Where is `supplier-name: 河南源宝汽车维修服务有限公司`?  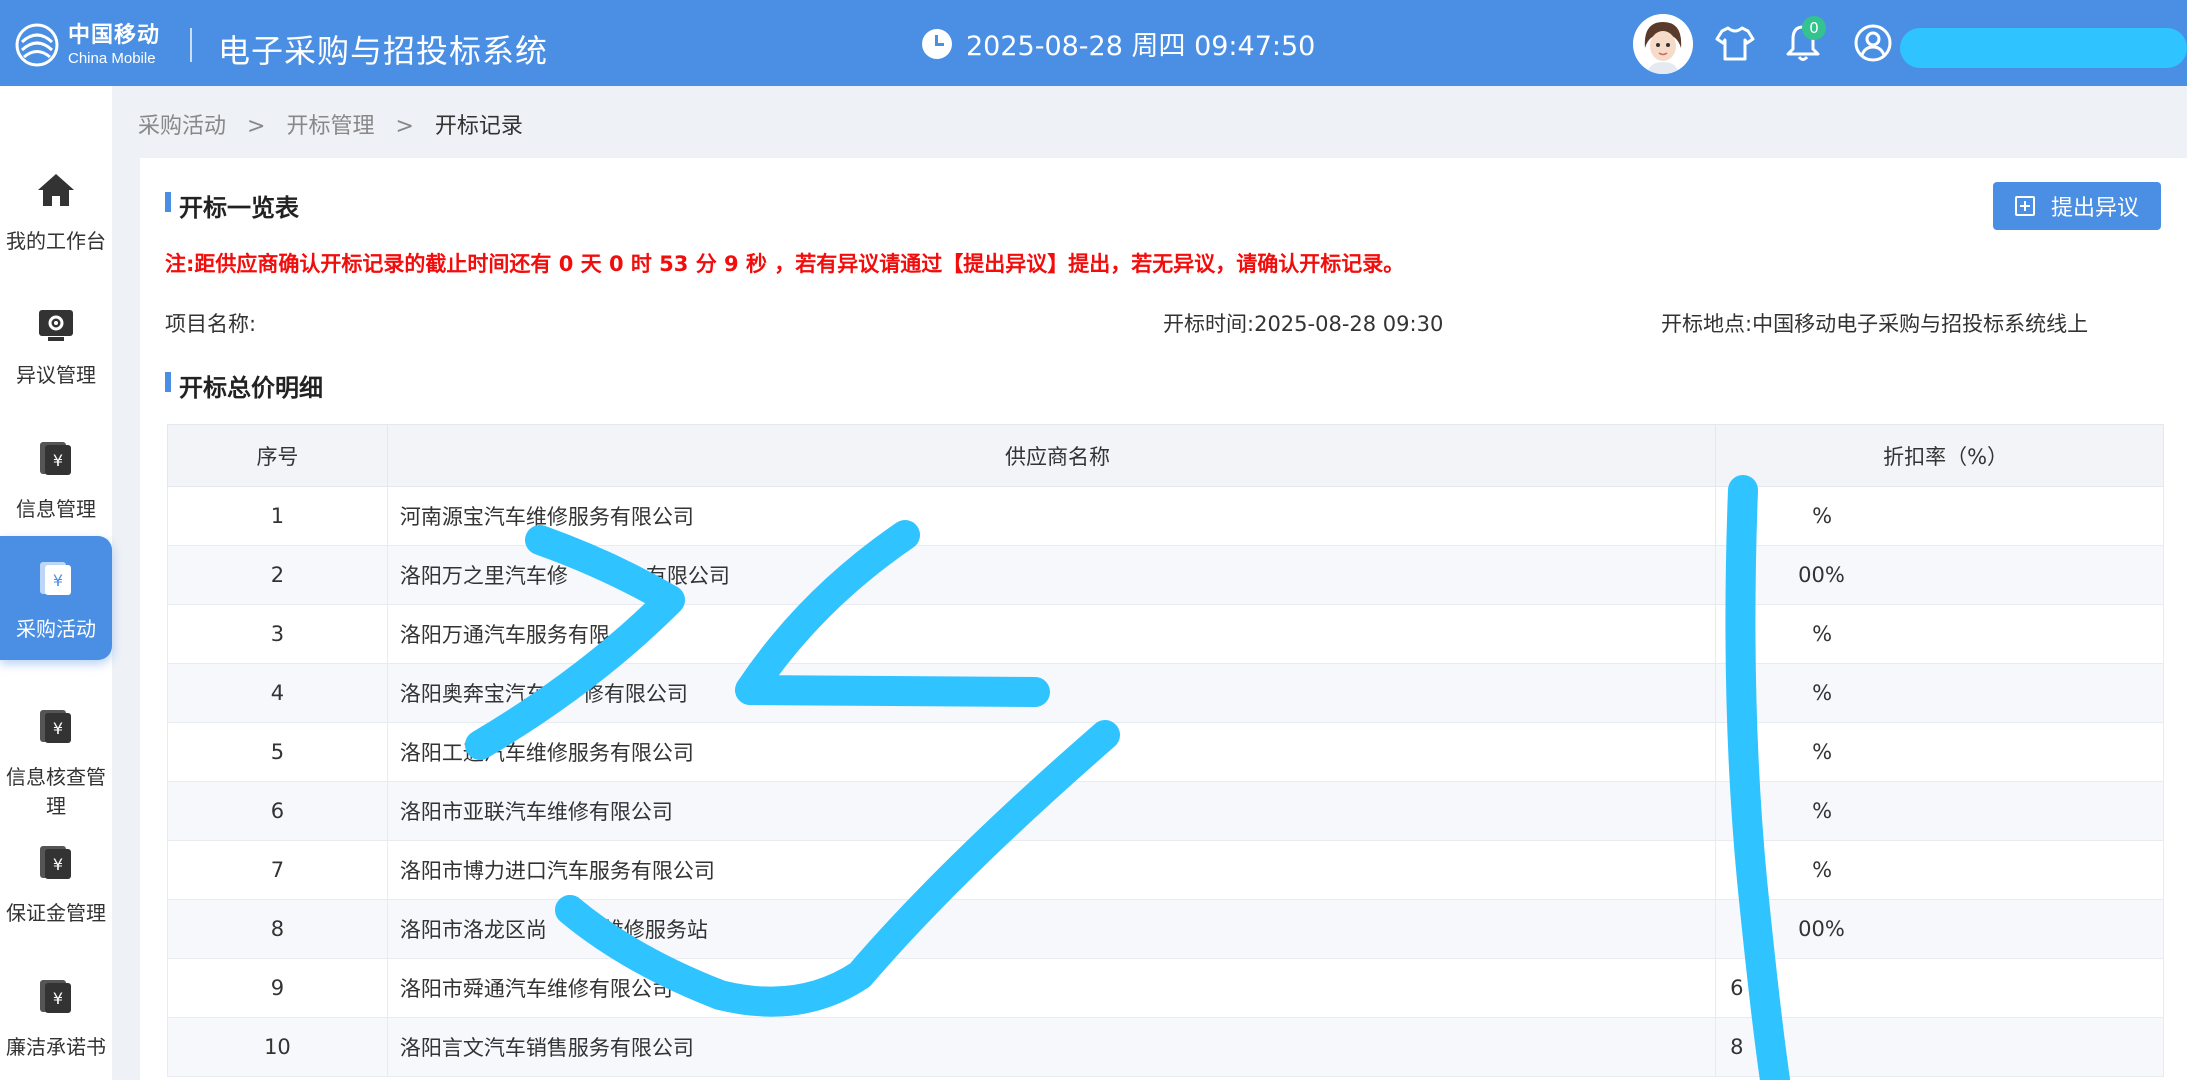 supplier-name: 河南源宝汽车维修服务有限公司 is located at coordinates (1051, 516).